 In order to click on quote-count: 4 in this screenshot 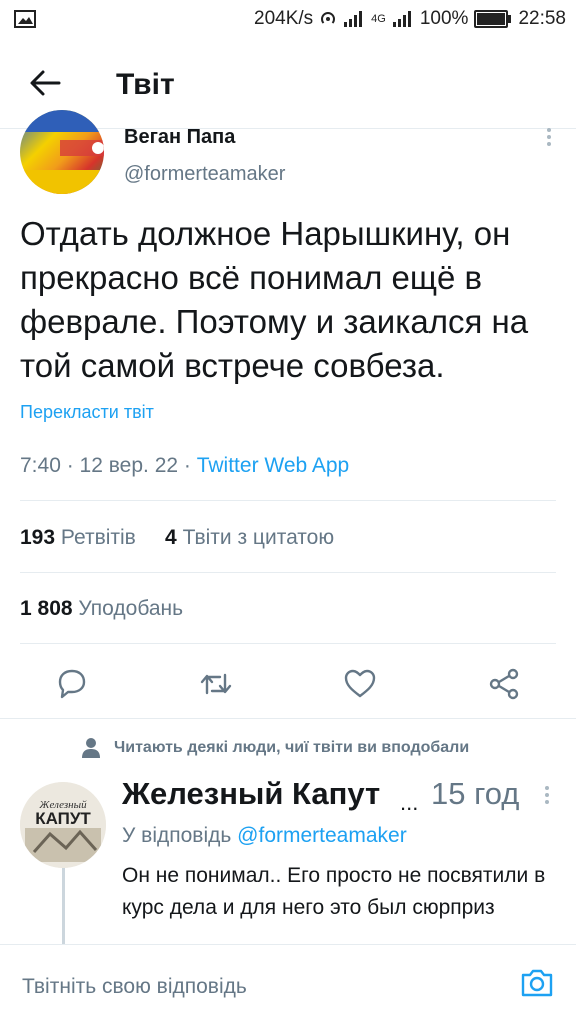, I will do `click(171, 537)`.